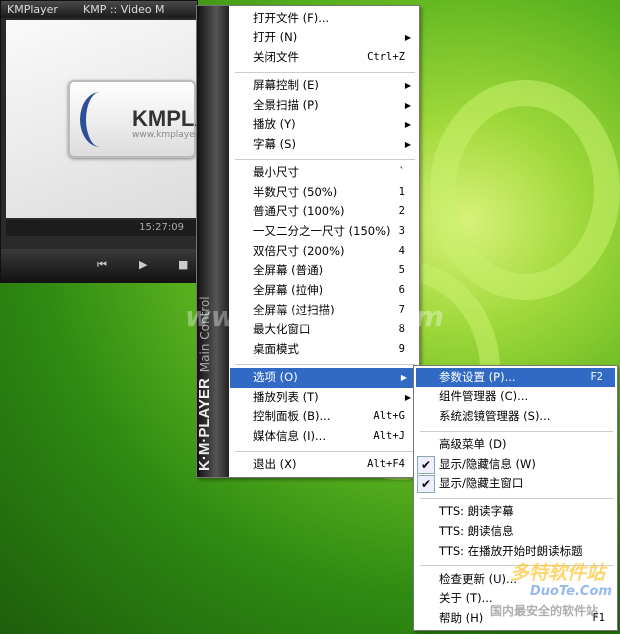 This screenshot has height=634, width=620. I want to click on watermark-brand-en: DuoTe.Com, so click(571, 591).